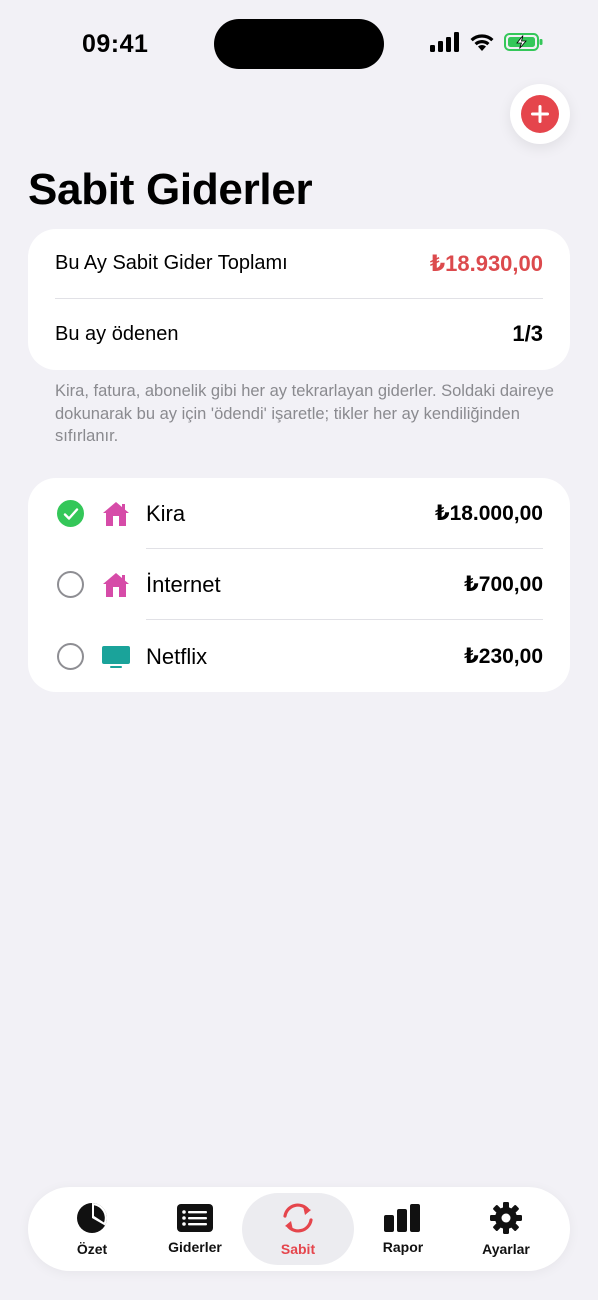  What do you see at coordinates (299, 44) in the screenshot?
I see `dynamic-island` at bounding box center [299, 44].